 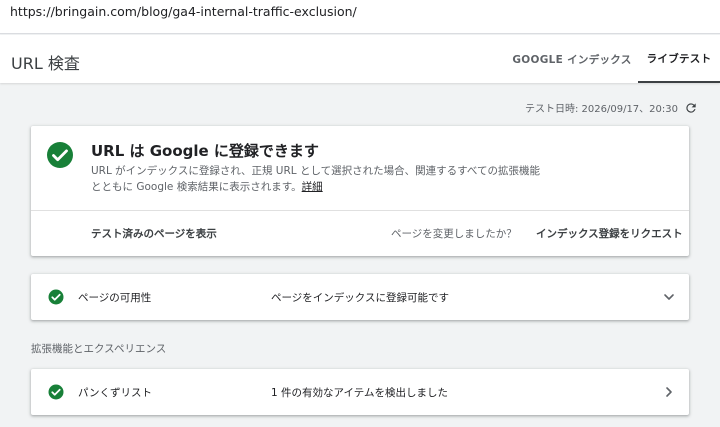 What do you see at coordinates (115, 393) in the screenshot?
I see `breadcrumb-label: パンくずリスト` at bounding box center [115, 393].